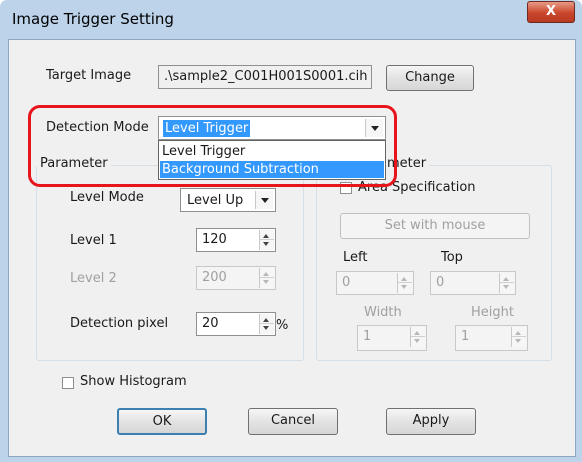 This screenshot has height=462, width=582. What do you see at coordinates (236, 240) in the screenshot?
I see `level1-spinbox: 120` at bounding box center [236, 240].